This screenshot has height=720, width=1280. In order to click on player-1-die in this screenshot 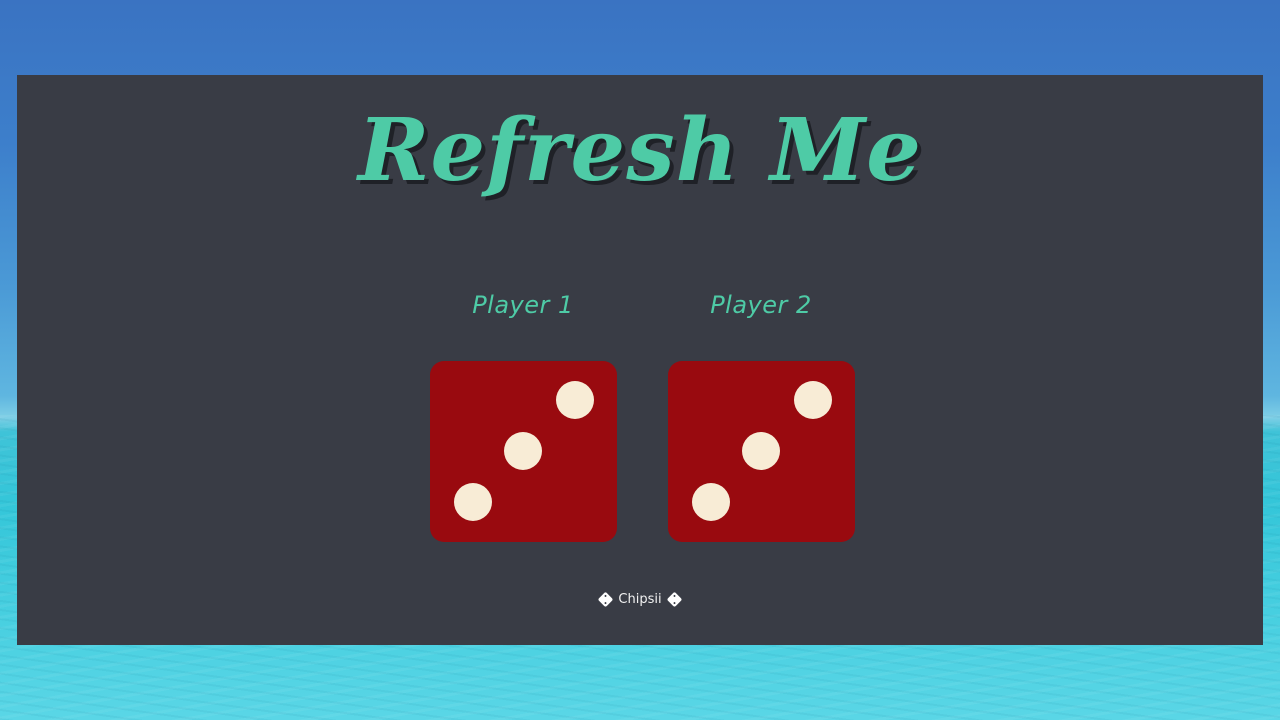, I will do `click(523, 451)`.